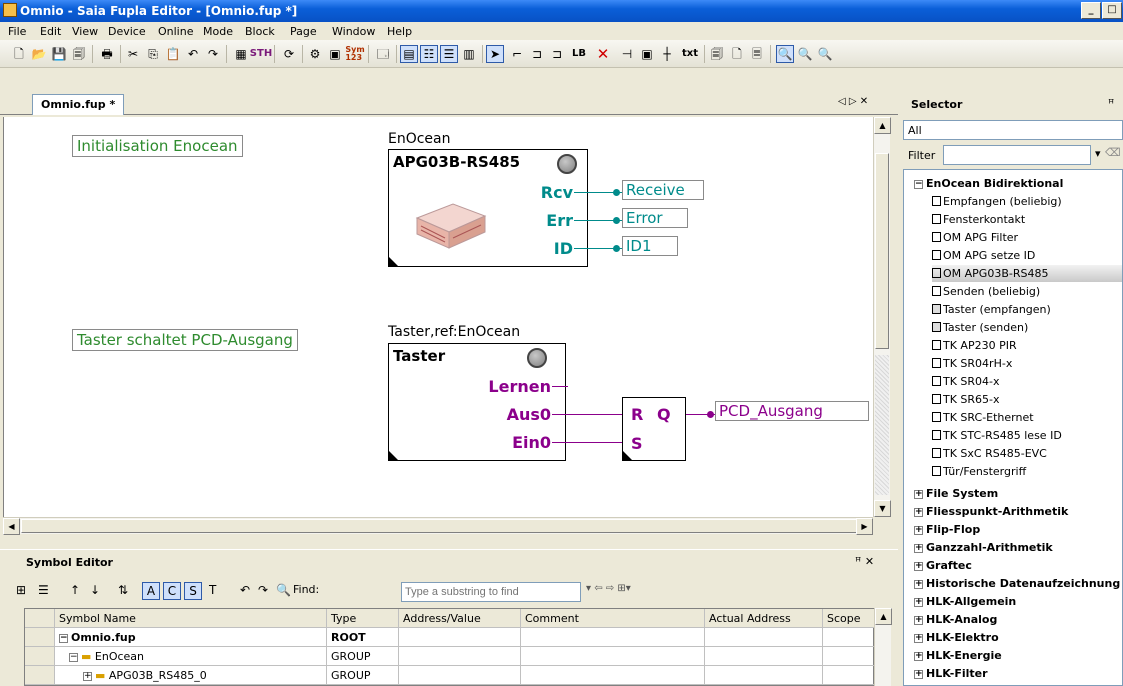 This screenshot has width=1123, height=686. Describe the element at coordinates (537, 54) in the screenshot. I see `bus-icon: ⊐` at that location.